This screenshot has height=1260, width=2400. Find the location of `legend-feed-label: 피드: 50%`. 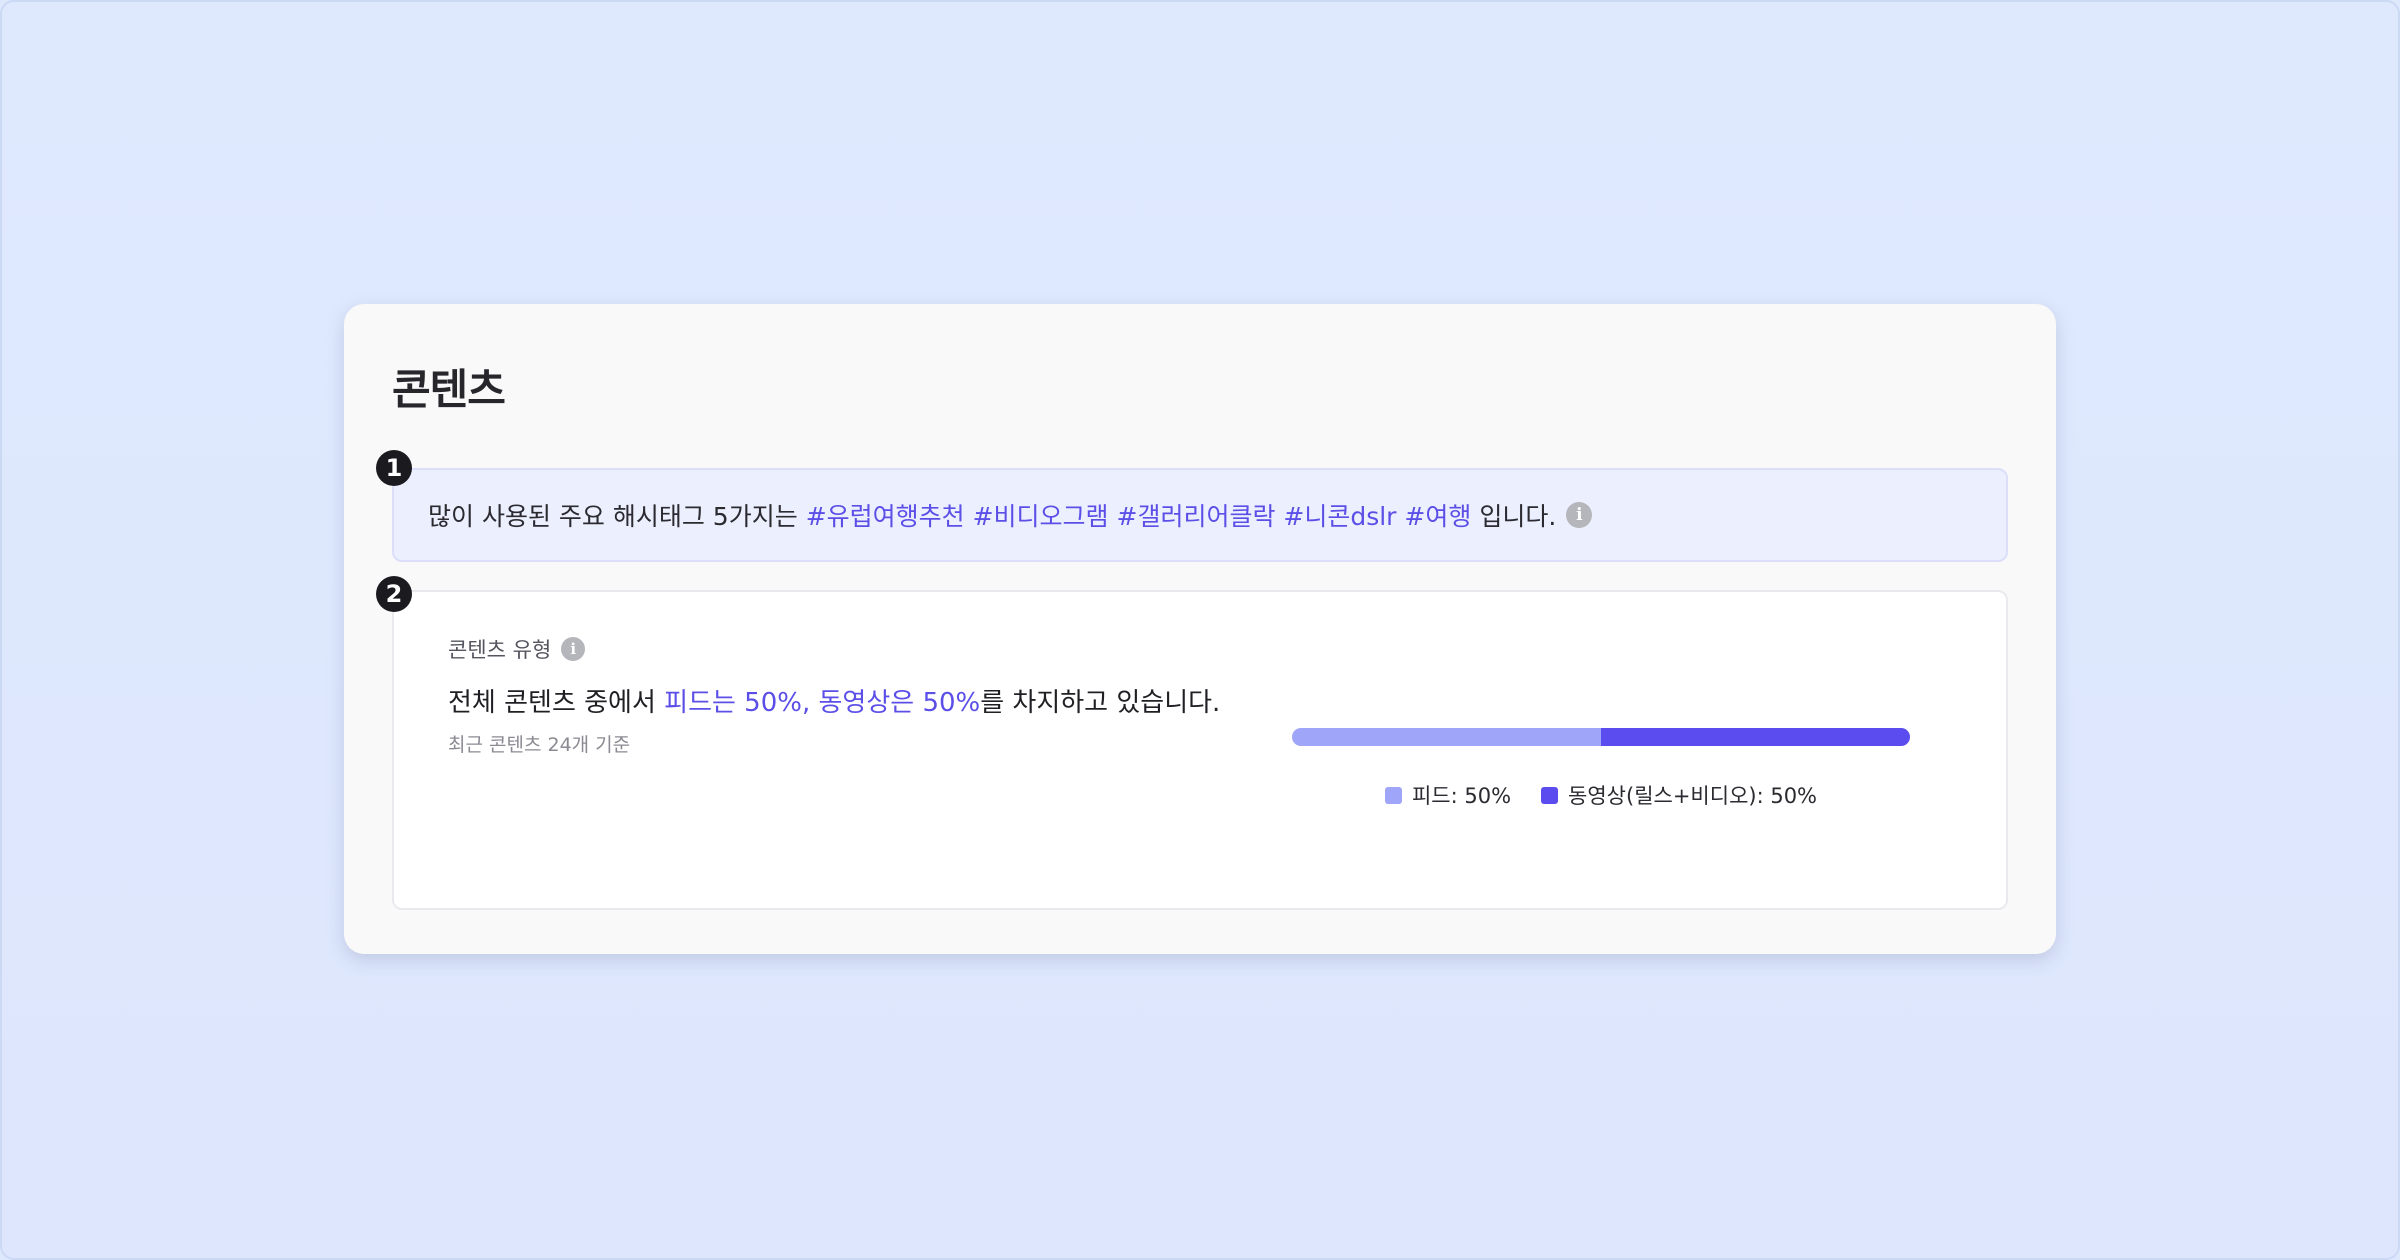

legend-feed-label: 피드: 50% is located at coordinates (1461, 796).